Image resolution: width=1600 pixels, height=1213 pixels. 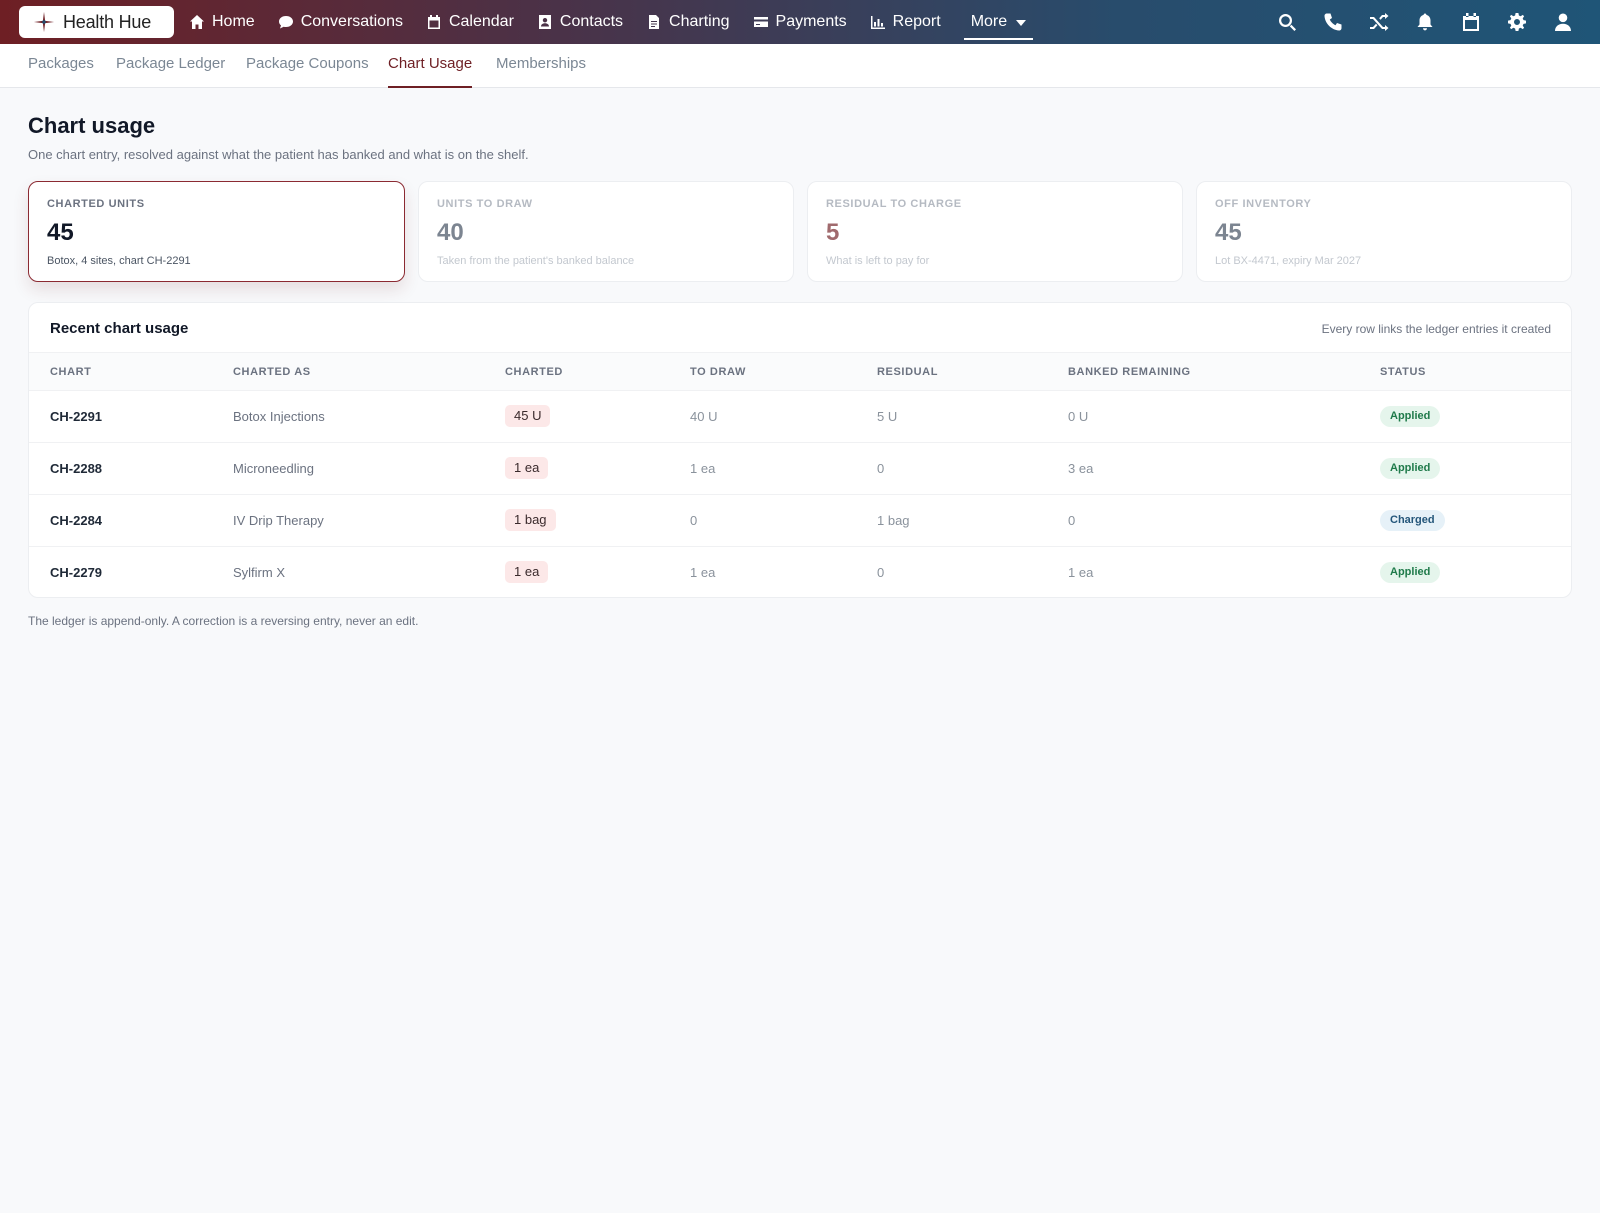 I want to click on stat-card-value: 40, so click(x=450, y=232).